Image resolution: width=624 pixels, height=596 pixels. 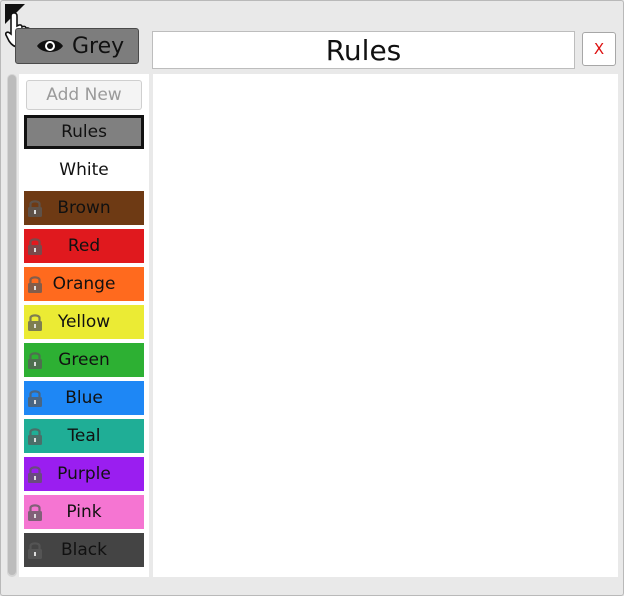 I want to click on sidebar-item-red: Red, so click(x=84, y=246).